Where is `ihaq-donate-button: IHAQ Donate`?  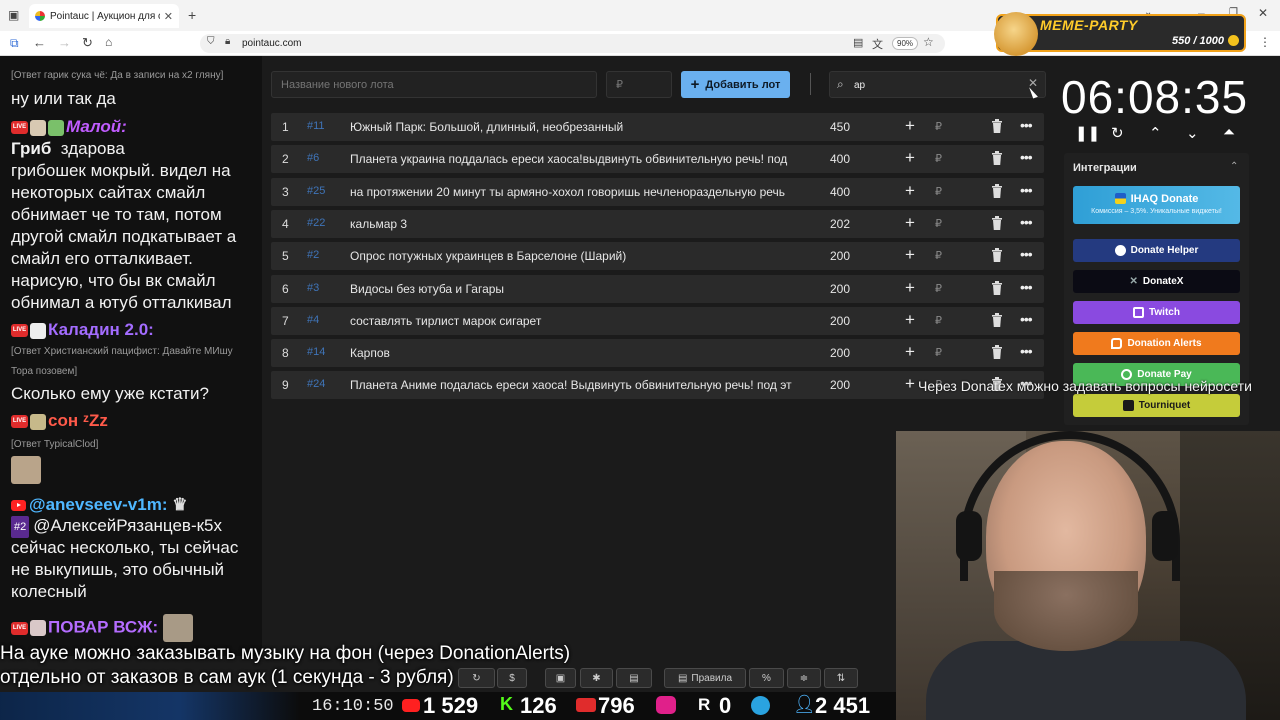
ihaq-donate-button: IHAQ Donate is located at coordinates (1156, 205).